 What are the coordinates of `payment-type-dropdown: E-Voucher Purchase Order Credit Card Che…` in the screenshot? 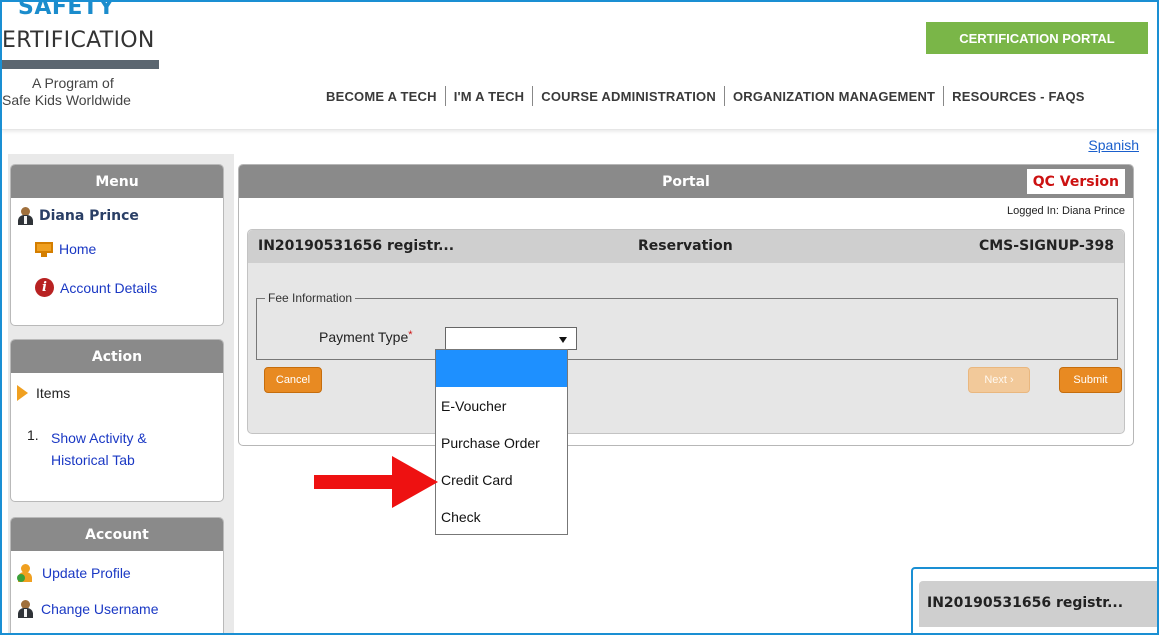 It's located at (501, 442).